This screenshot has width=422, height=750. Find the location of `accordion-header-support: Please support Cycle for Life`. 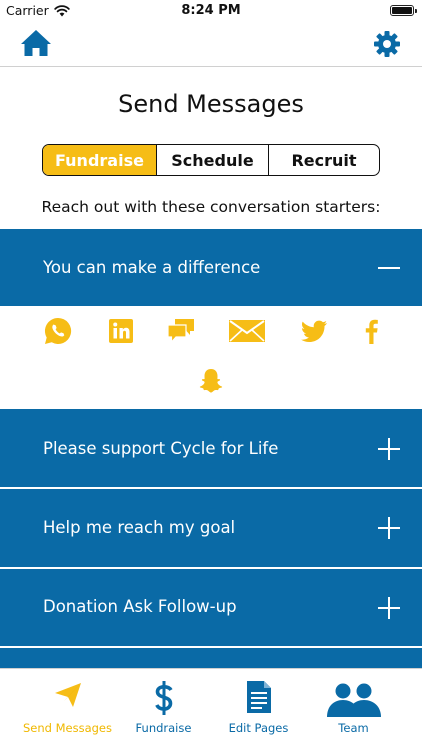

accordion-header-support: Please support Cycle for Life is located at coordinates (211, 448).